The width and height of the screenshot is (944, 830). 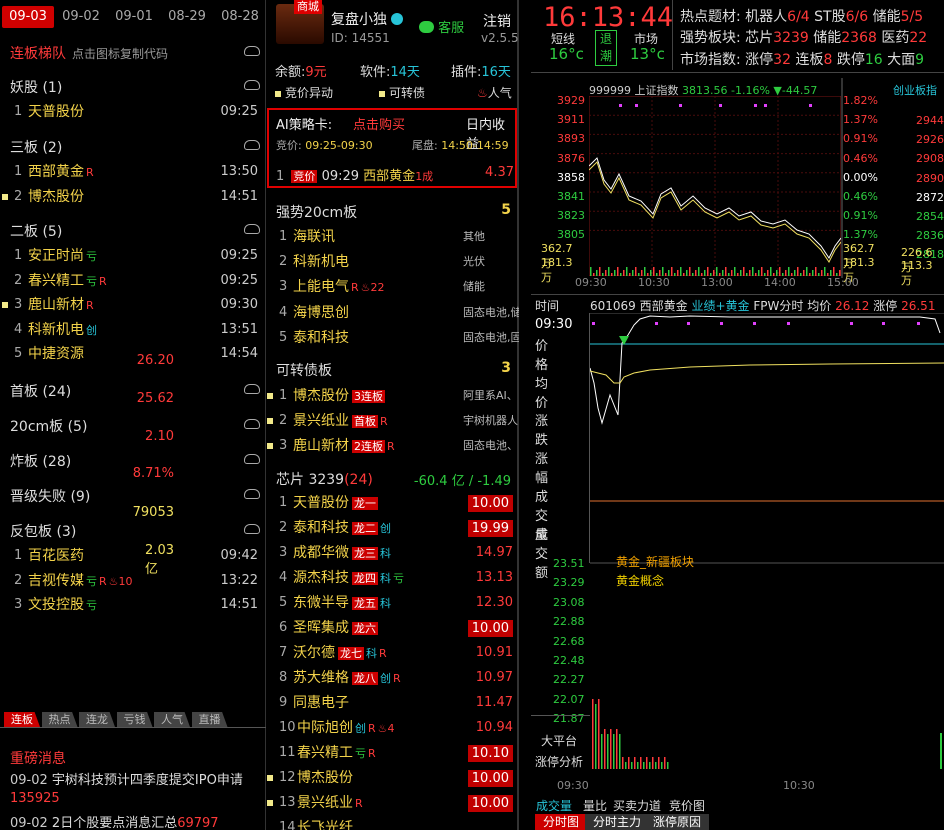 I want to click on list-item: 8 苏大维格 龙八创 R 10.97, so click(x=393, y=678).